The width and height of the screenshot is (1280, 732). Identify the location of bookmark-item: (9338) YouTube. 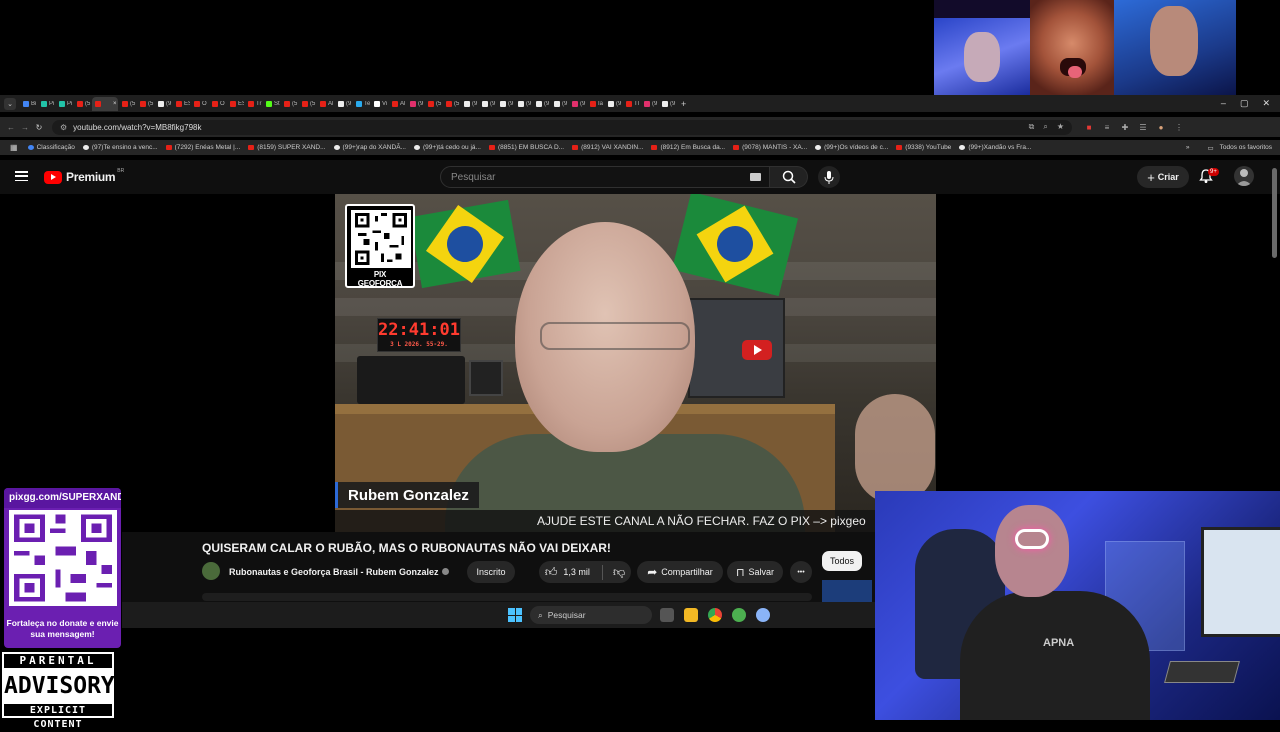
(923, 147).